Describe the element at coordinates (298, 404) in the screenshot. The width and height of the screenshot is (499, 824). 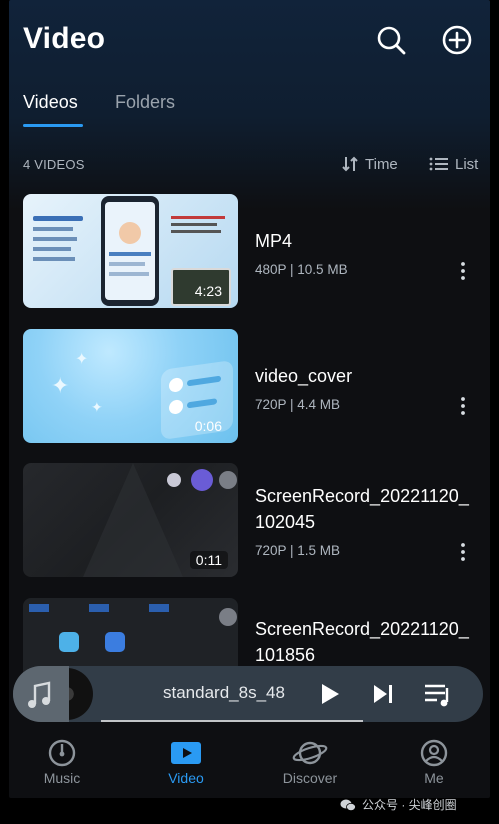
I see `video-meta: 720P | 4.4 MB` at that location.